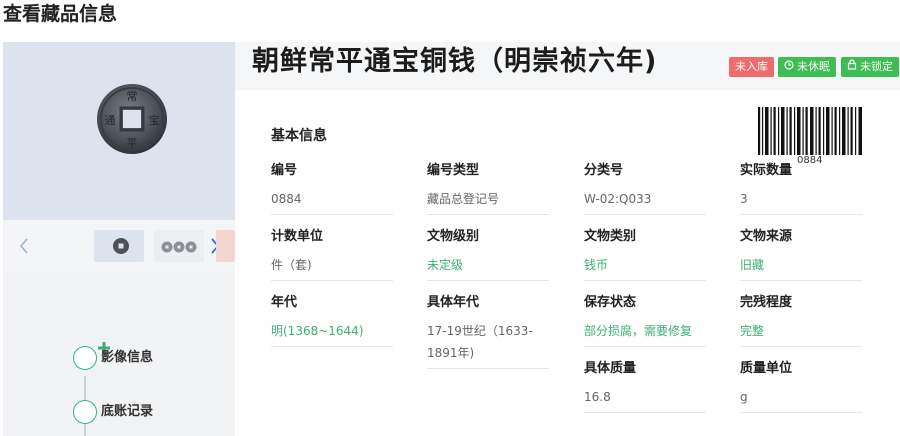 The width and height of the screenshot is (900, 436). I want to click on thumbnail-strip, so click(119, 246).